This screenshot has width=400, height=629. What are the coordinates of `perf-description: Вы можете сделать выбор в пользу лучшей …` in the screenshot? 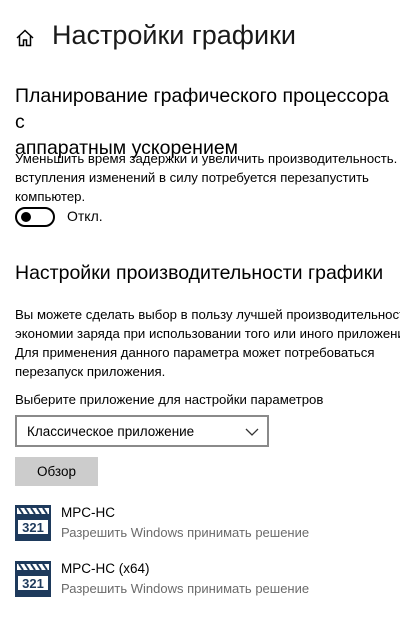 It's located at (207, 343).